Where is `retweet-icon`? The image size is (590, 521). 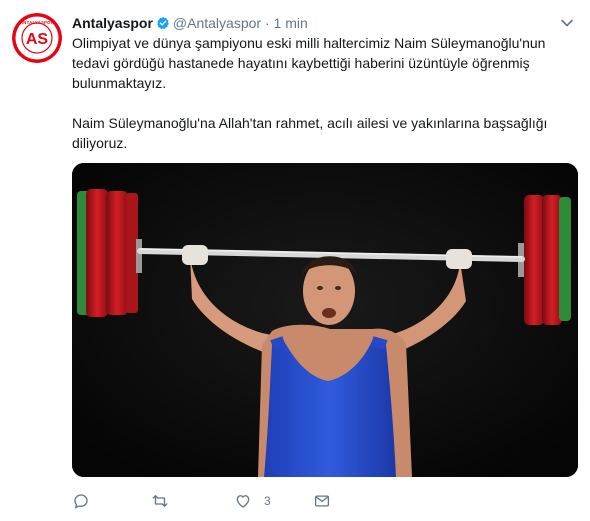
retweet-icon is located at coordinates (160, 501).